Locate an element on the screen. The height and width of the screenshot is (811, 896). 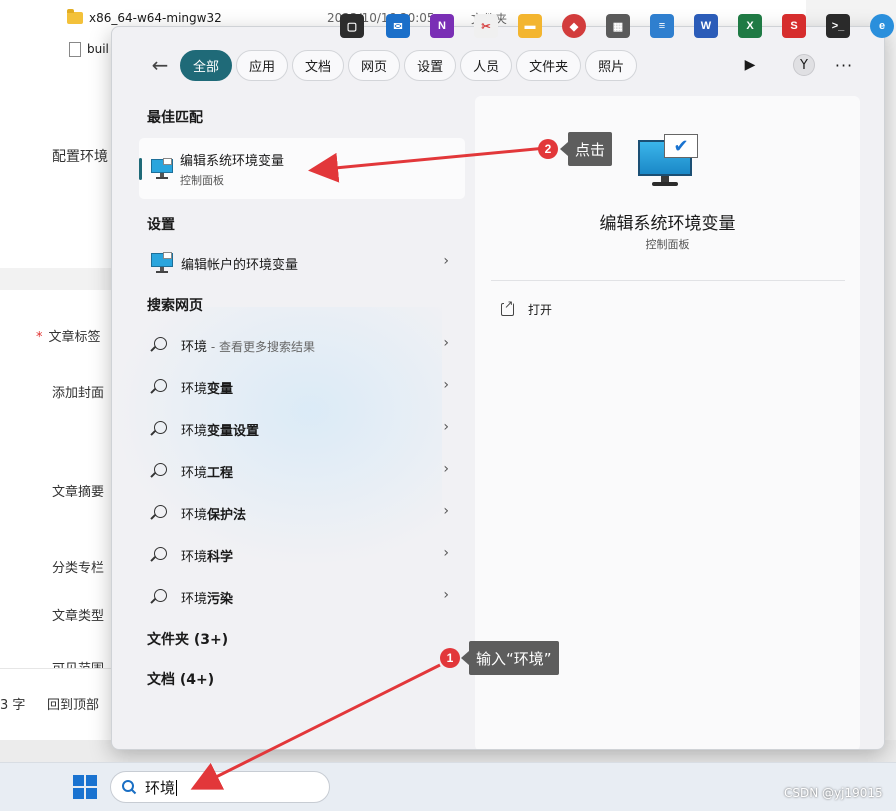
tags-label: * 文章标签 is located at coordinates (68, 335).